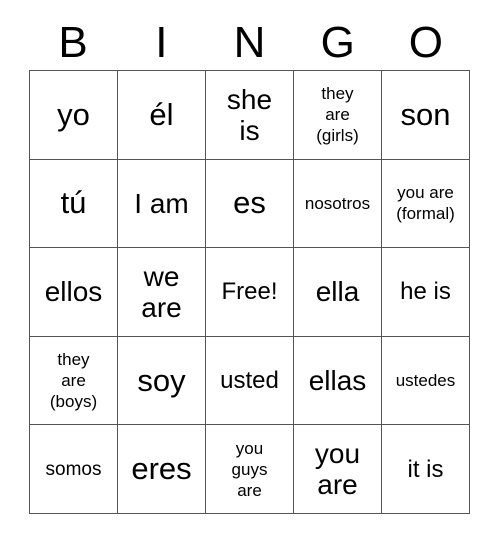 The width and height of the screenshot is (500, 544). I want to click on bingo-cell: they are (boys), so click(74, 381).